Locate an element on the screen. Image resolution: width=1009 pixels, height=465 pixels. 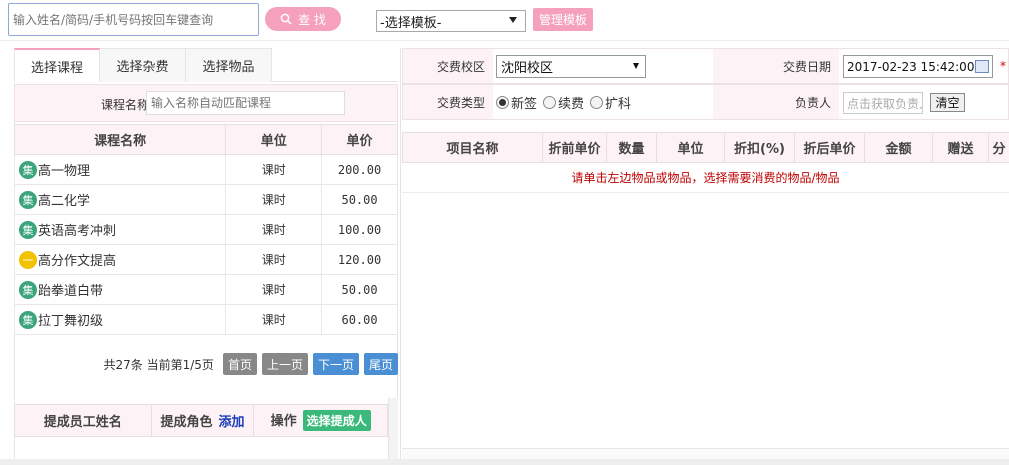
left-tabs: 选择课程 选择杂费 选择物品 is located at coordinates (206, 65).